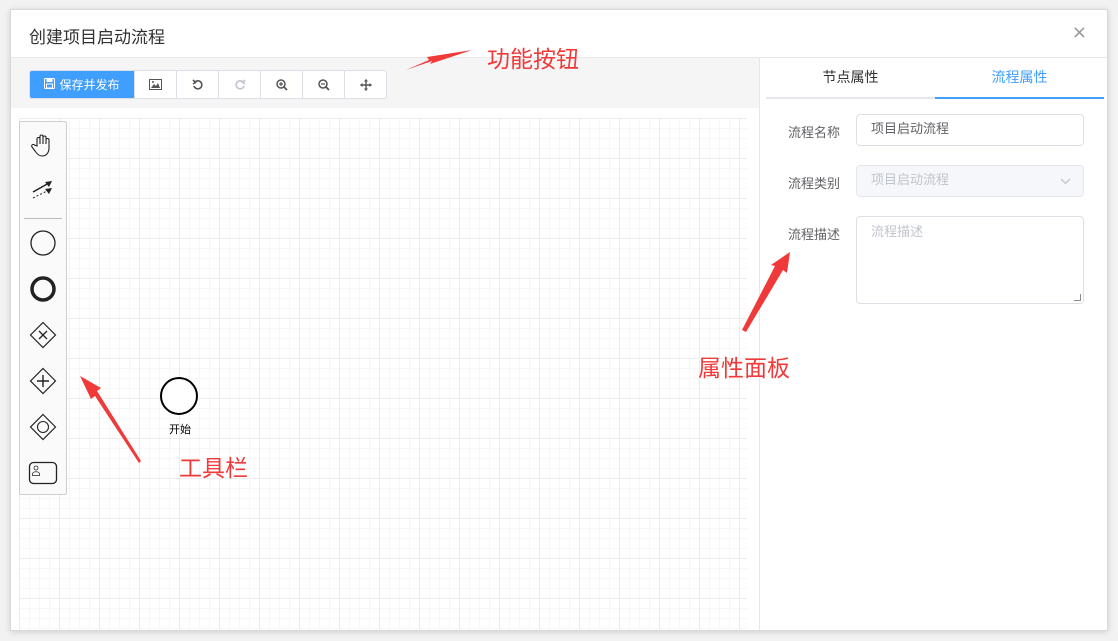 Image resolution: width=1118 pixels, height=641 pixels. I want to click on start-event-shape, so click(179, 396).